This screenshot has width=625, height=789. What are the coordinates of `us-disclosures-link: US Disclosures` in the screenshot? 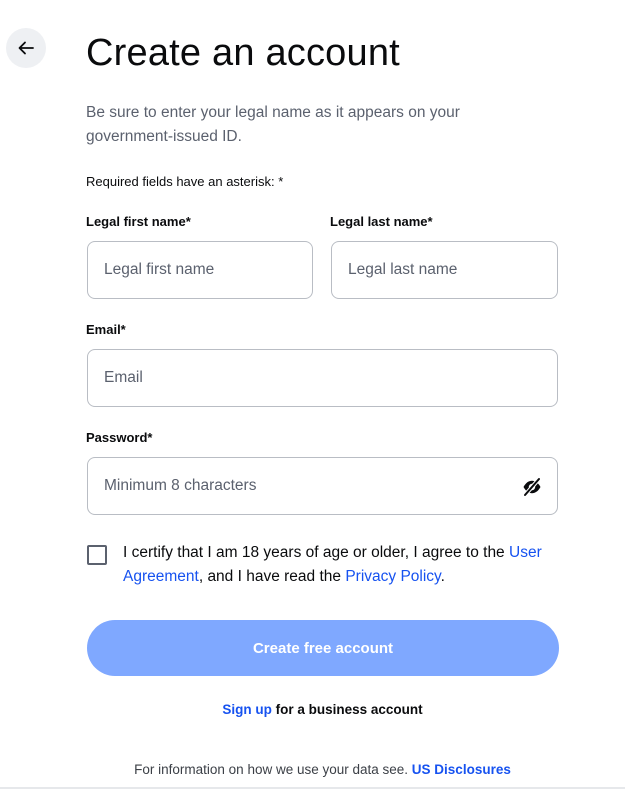 It's located at (461, 769).